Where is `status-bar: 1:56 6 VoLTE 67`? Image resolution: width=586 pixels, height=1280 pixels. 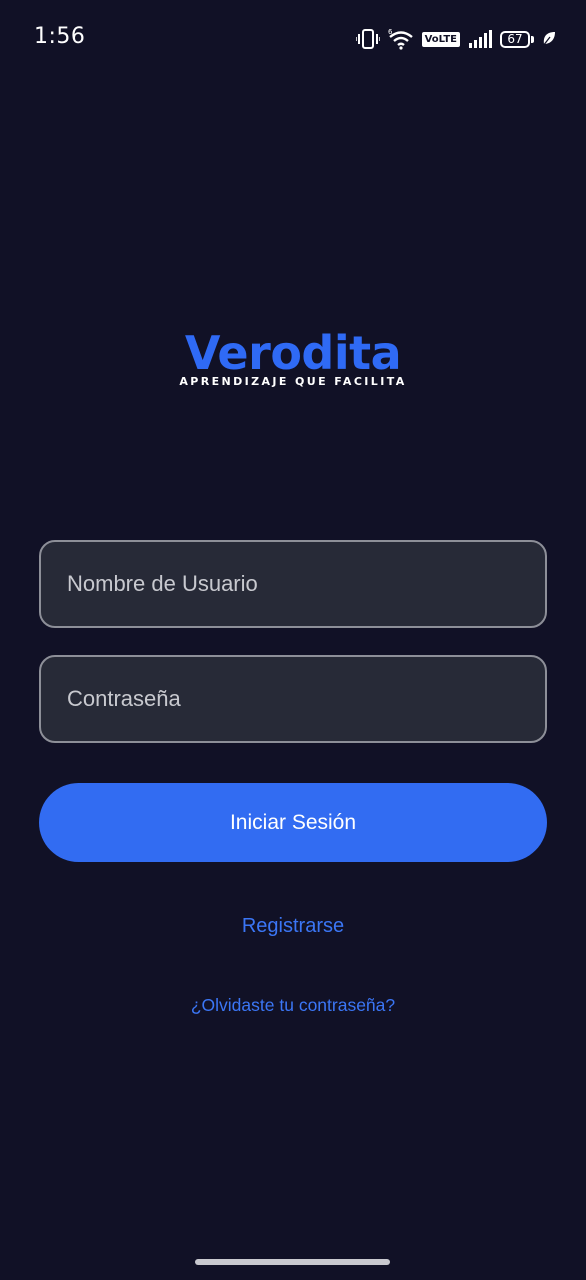
status-bar: 1:56 6 VoLTE 67 is located at coordinates (293, 39).